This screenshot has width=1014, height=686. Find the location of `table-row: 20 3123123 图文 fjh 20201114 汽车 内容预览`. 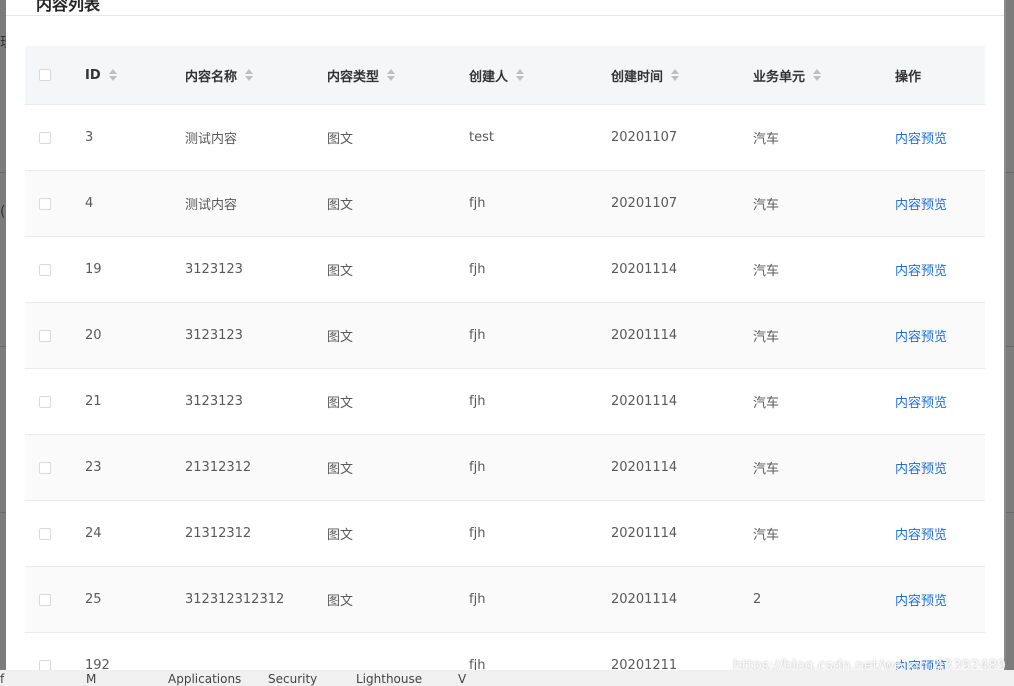

table-row: 20 3123123 图文 fjh 20201114 汽车 内容预览 is located at coordinates (505, 336).